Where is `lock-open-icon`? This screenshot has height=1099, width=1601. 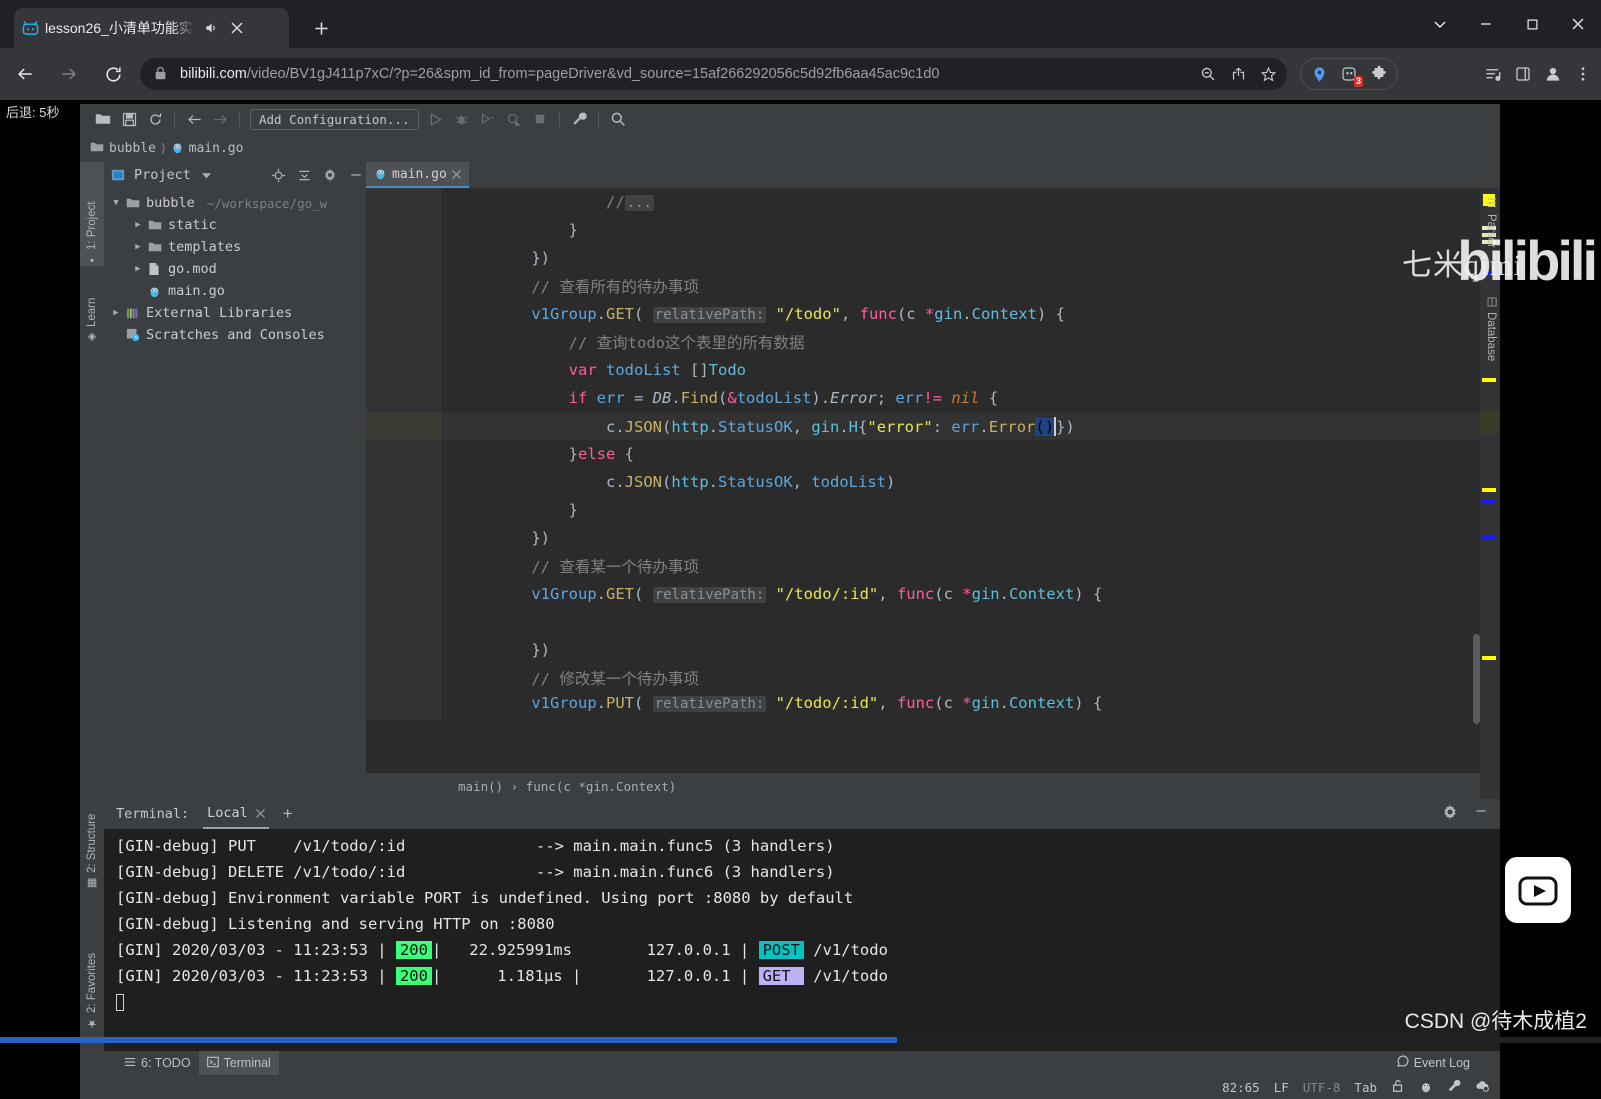
lock-open-icon is located at coordinates (1398, 1087).